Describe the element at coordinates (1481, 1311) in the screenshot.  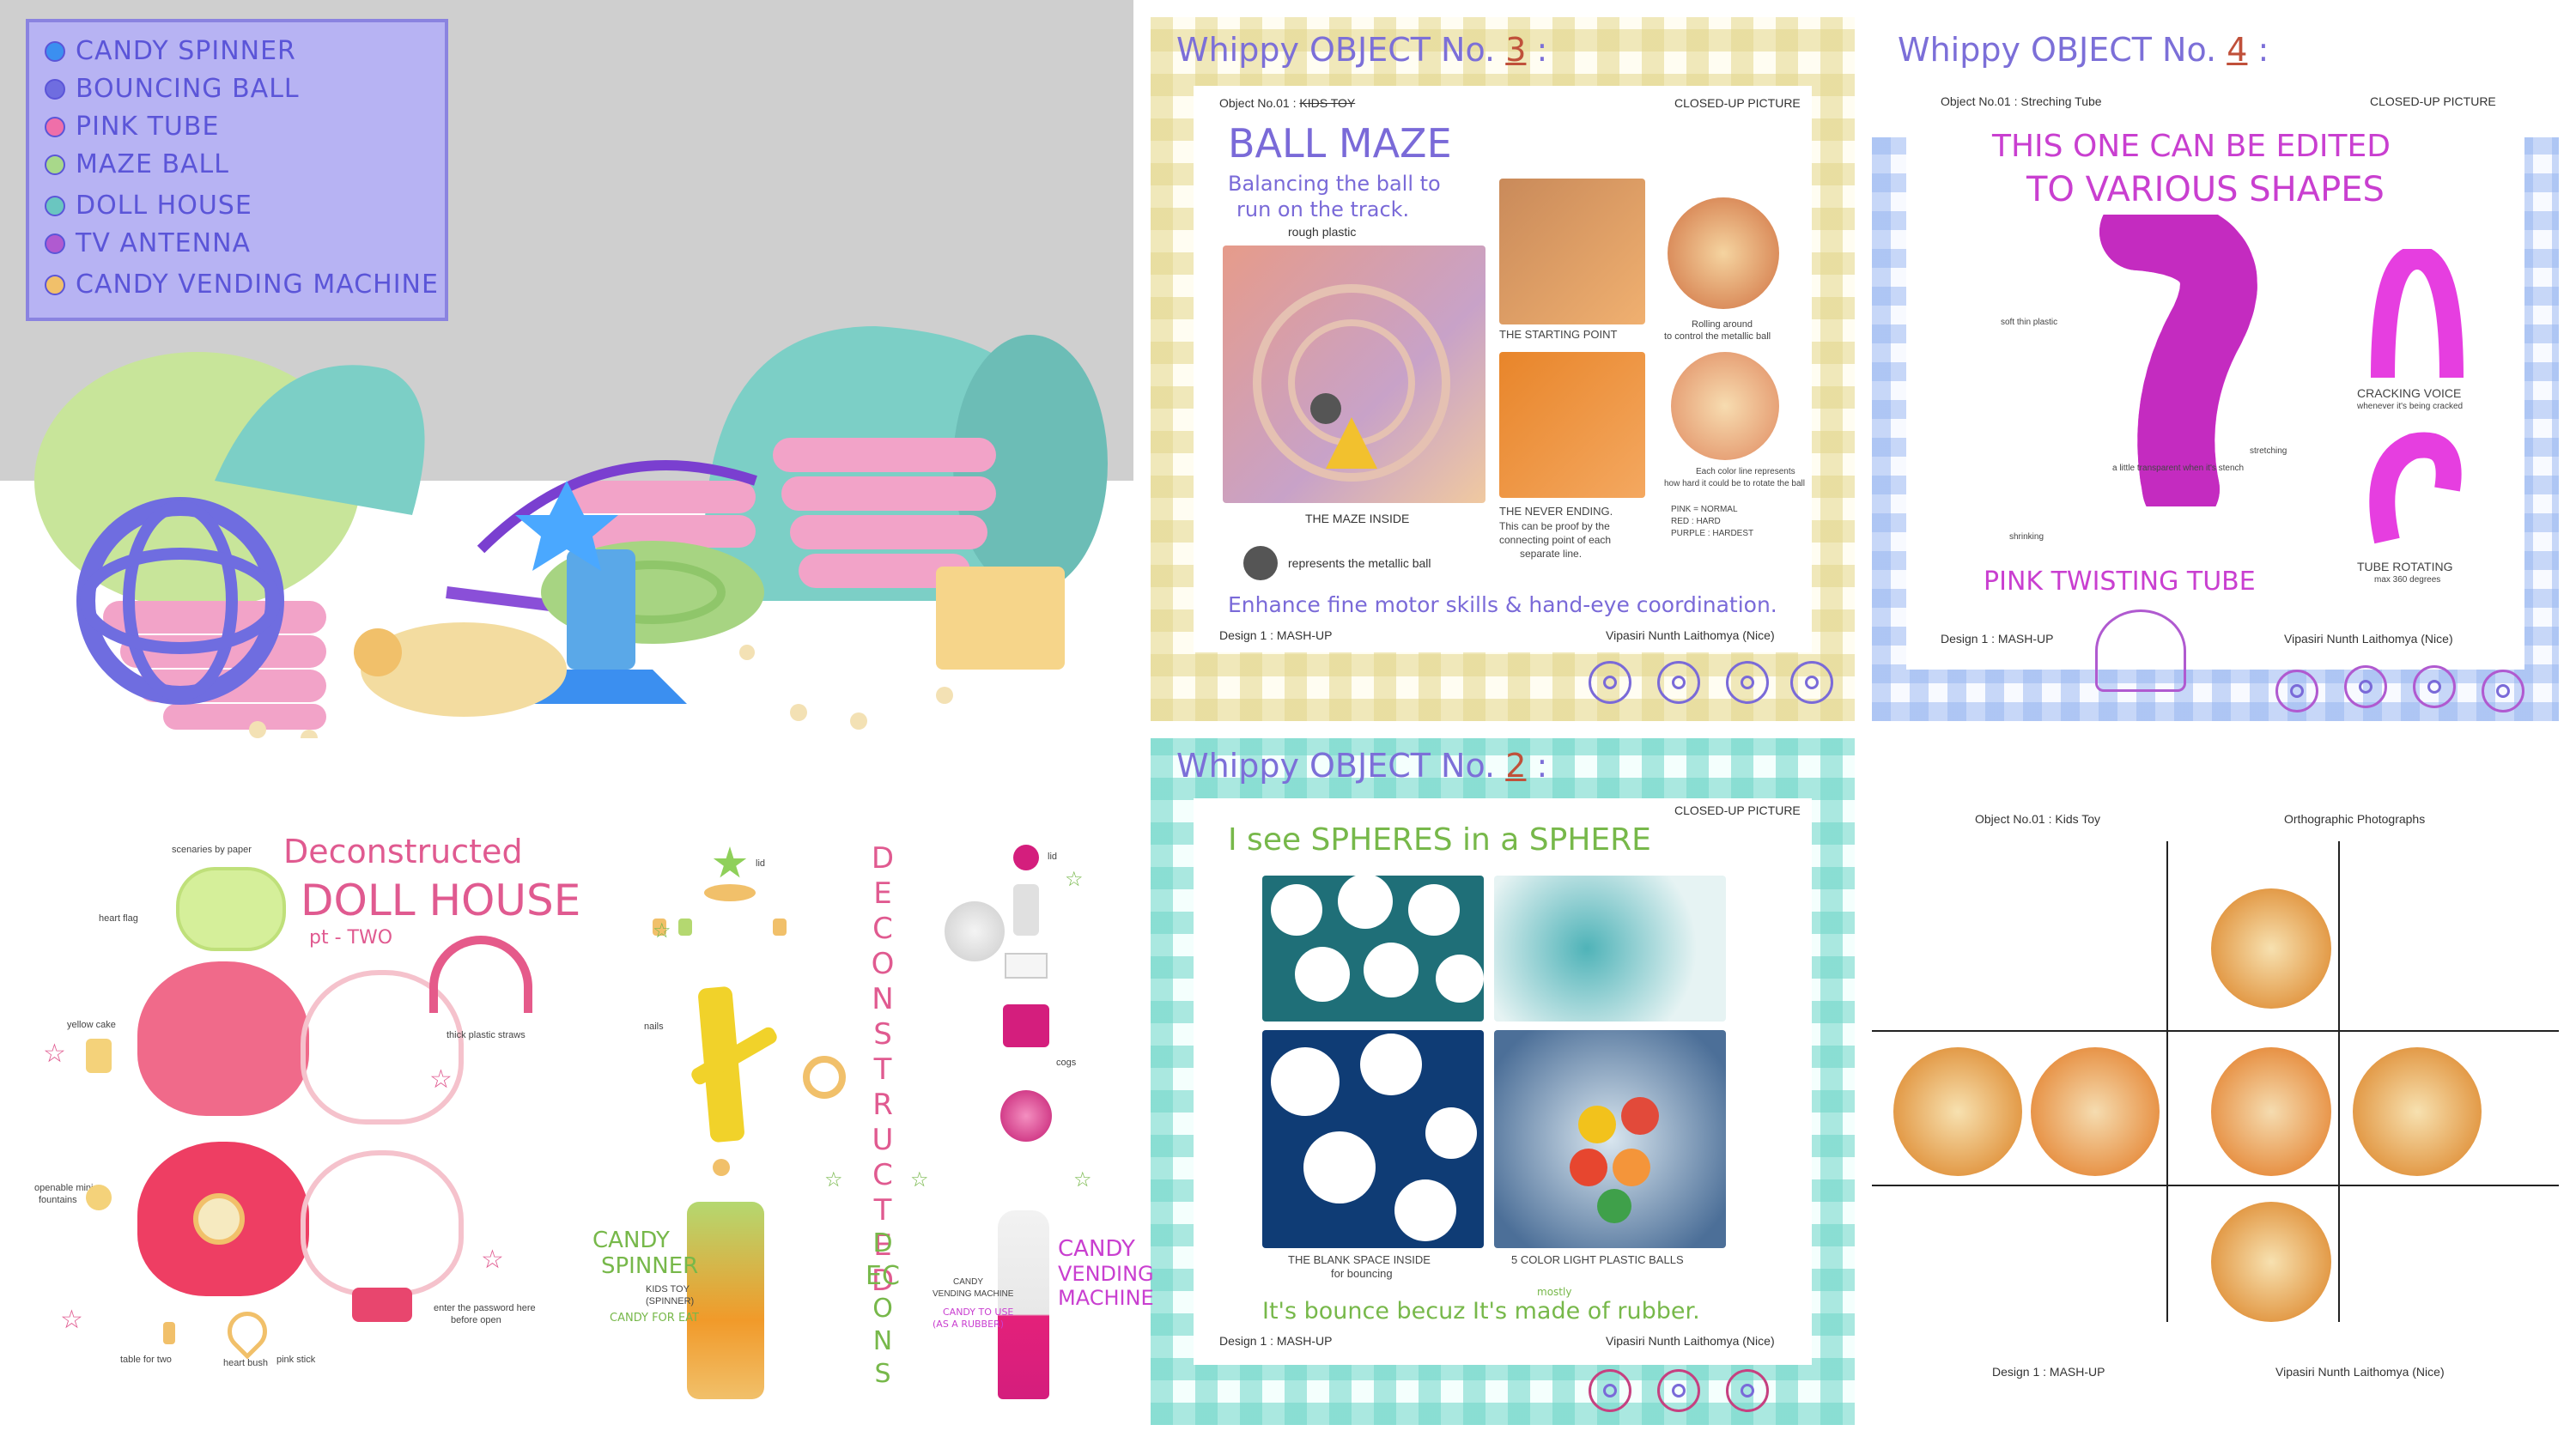
I see `bounce-note: It's bounce becuz It's made of rubber.` at that location.